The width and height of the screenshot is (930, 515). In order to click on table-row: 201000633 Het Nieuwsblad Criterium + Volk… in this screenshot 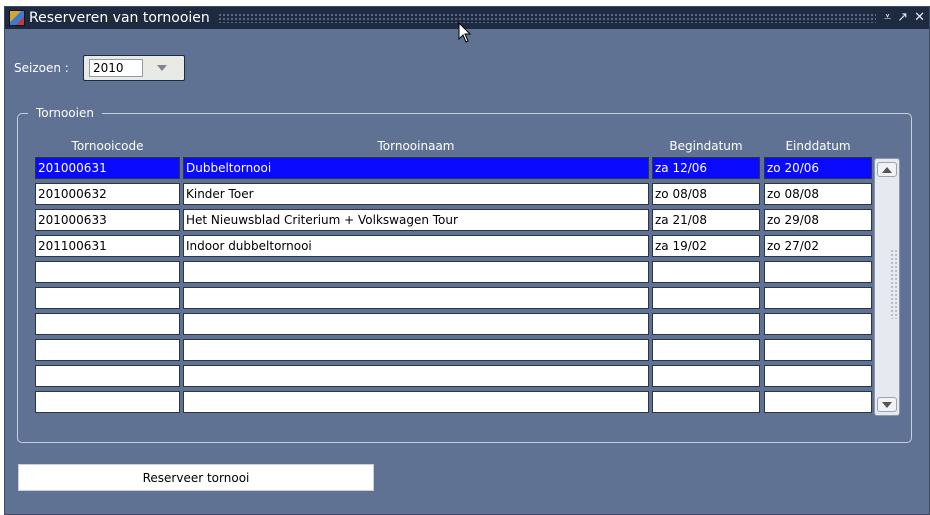, I will do `click(453, 220)`.